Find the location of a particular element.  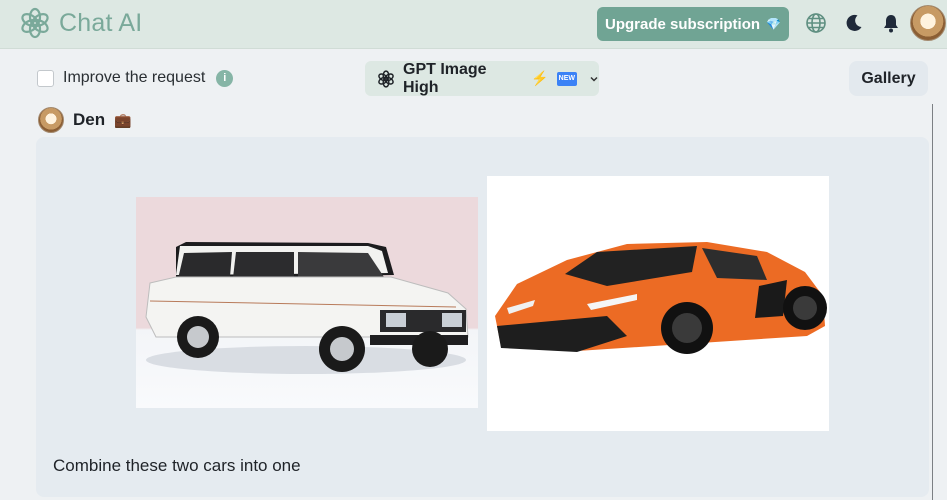

upgrade-subscription-button: Upgrade subscription 💎 is located at coordinates (693, 24).